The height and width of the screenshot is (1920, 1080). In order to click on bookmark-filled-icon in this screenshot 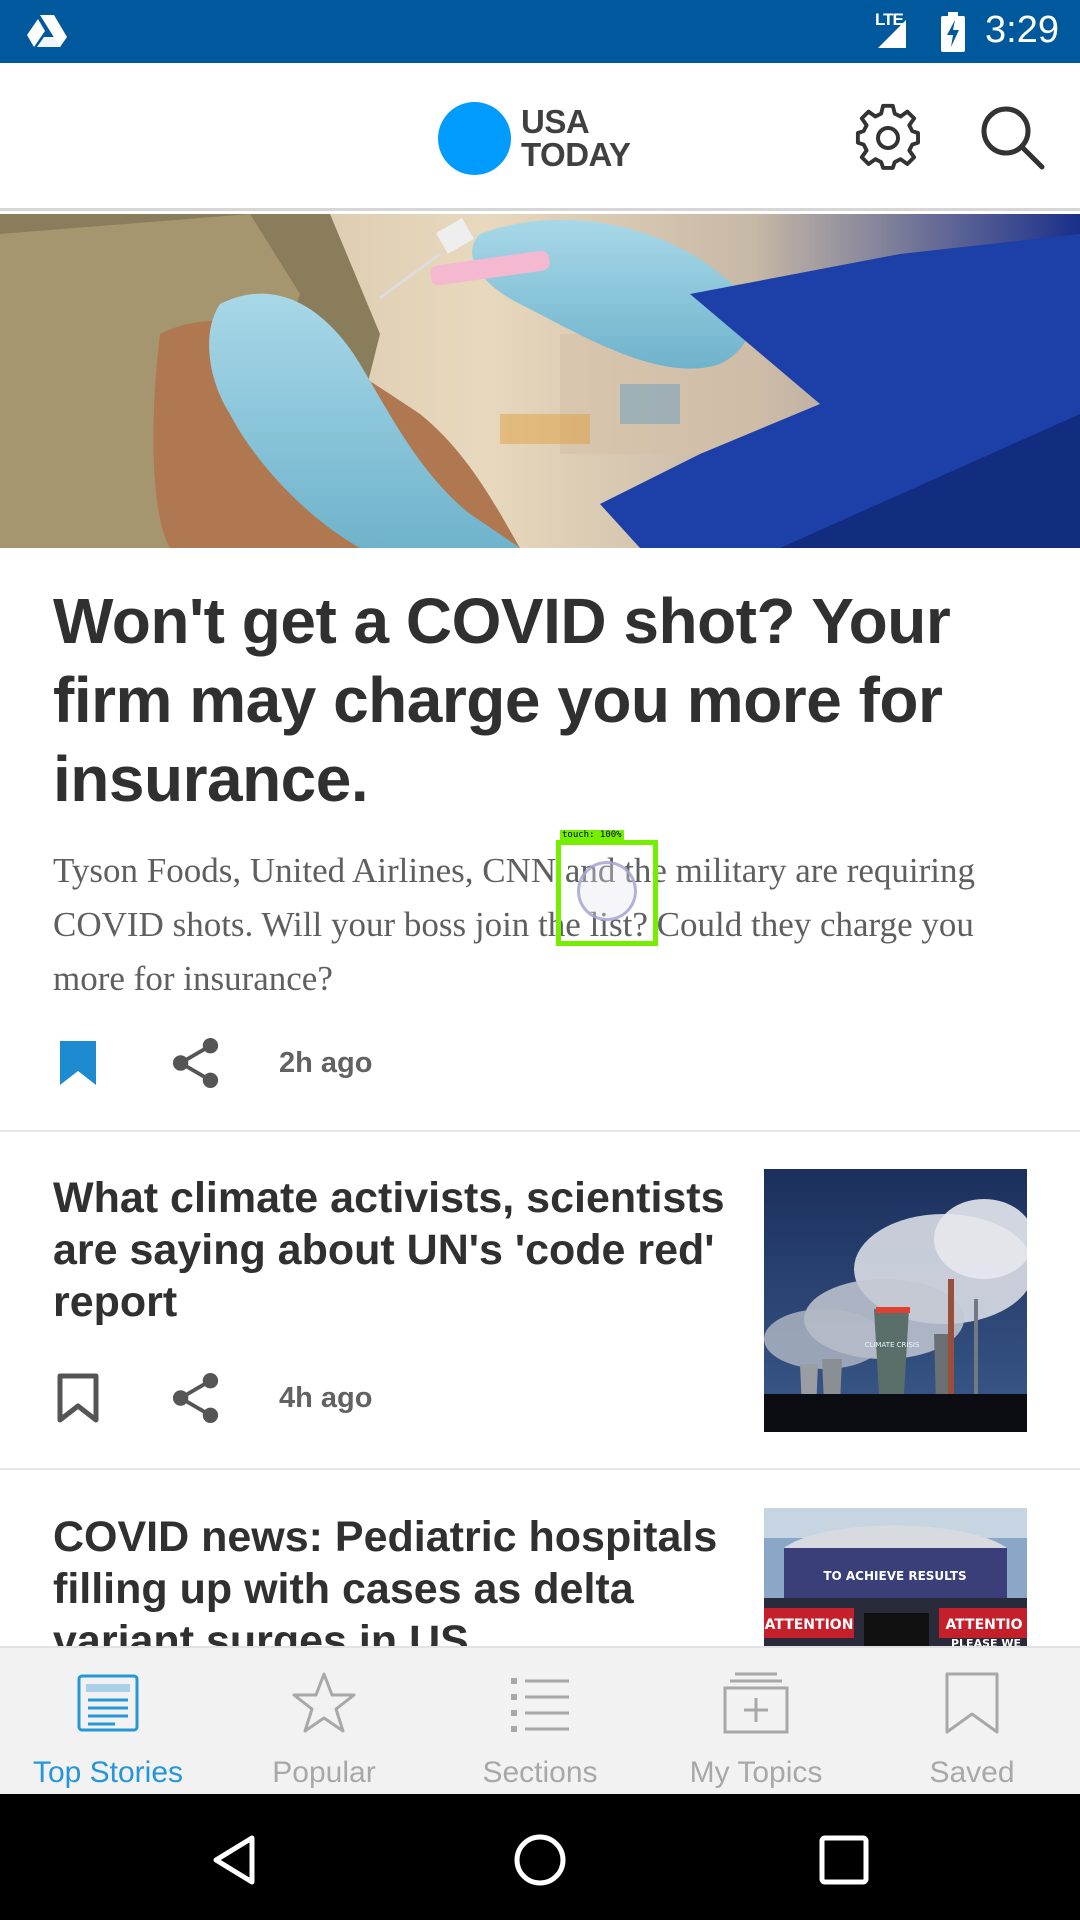, I will do `click(78, 1063)`.